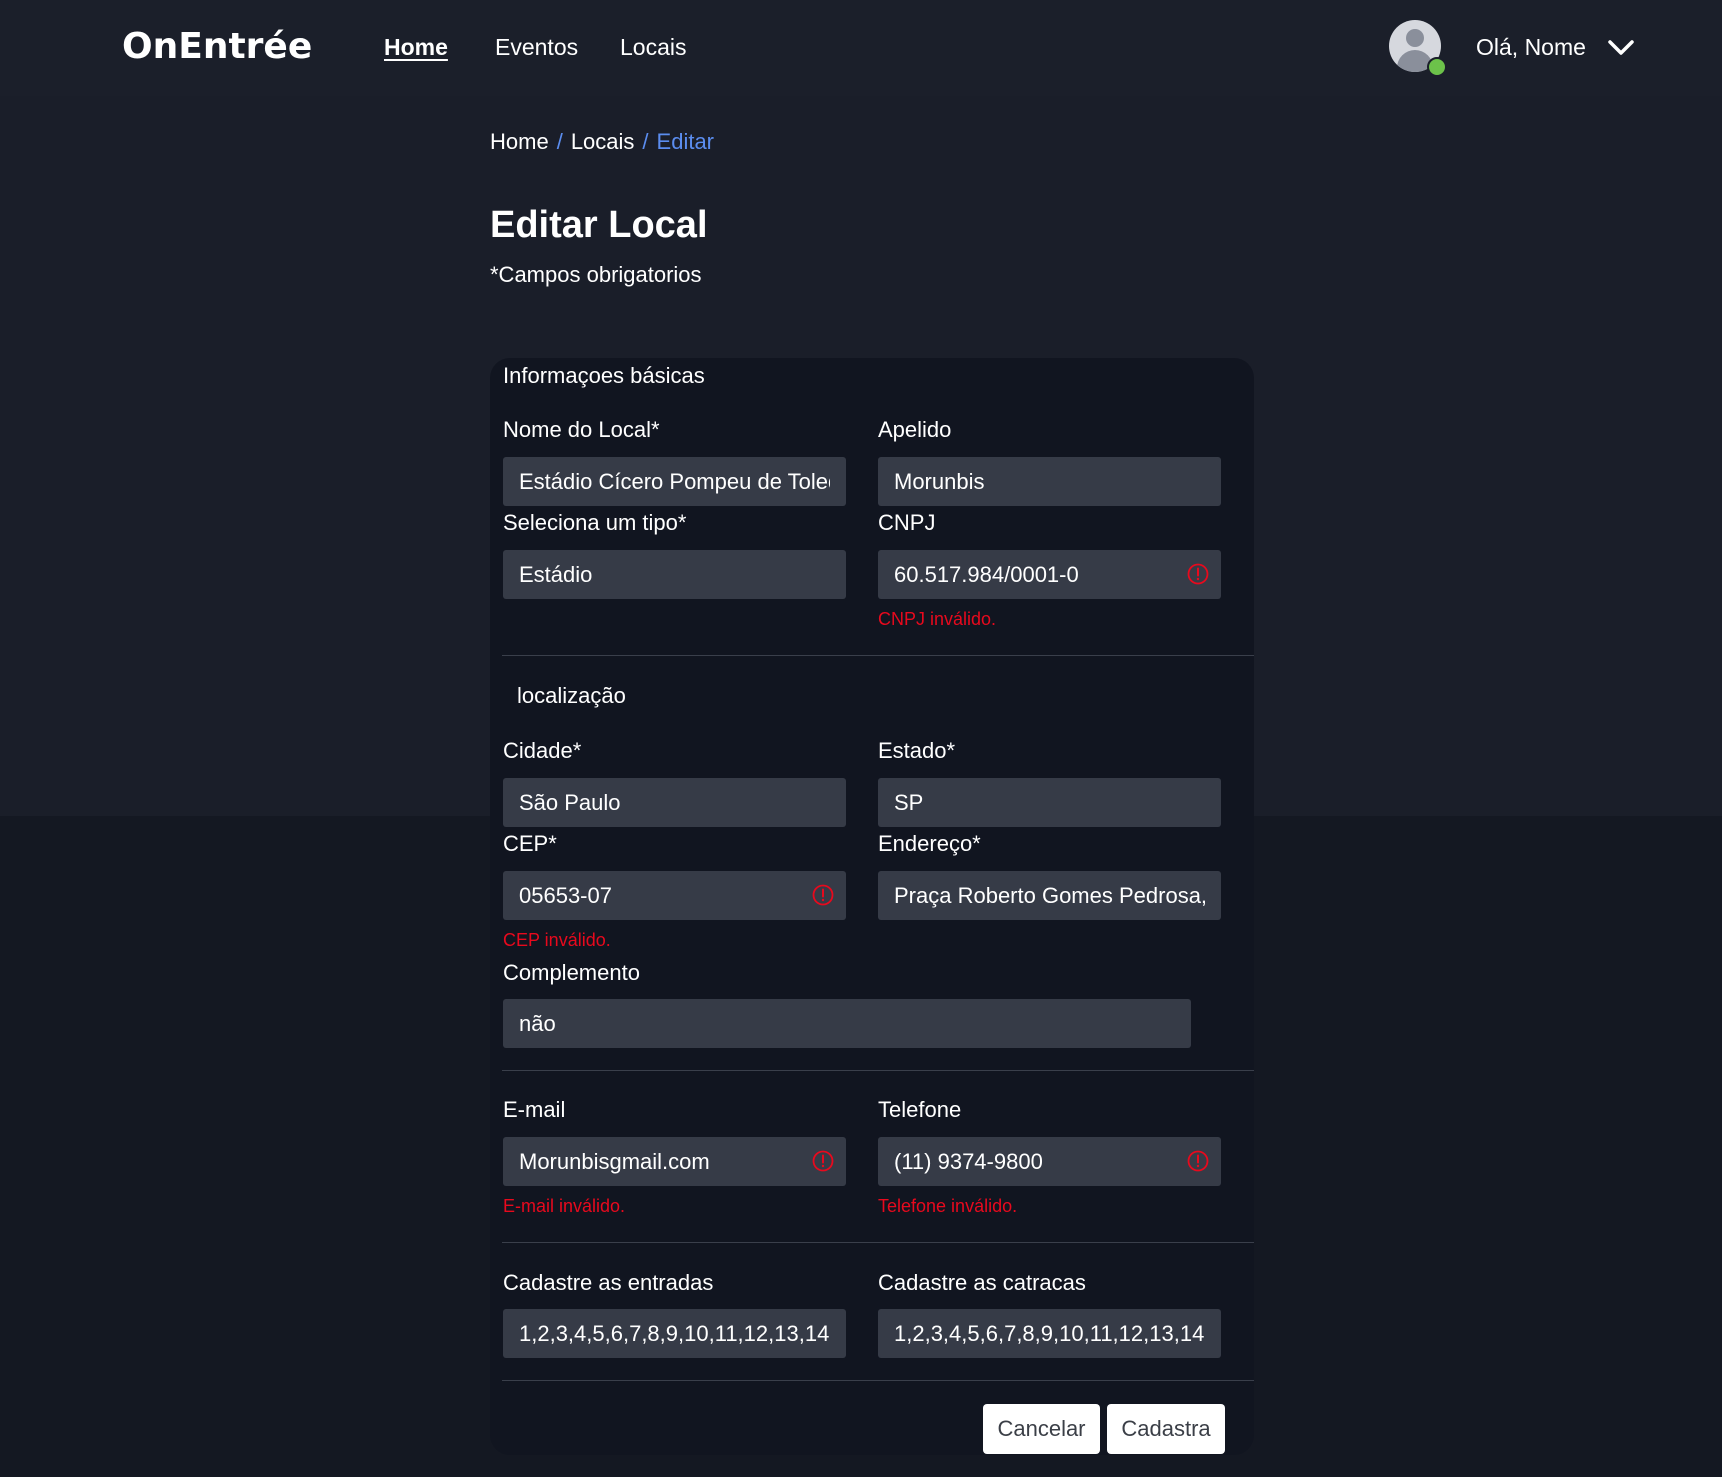  Describe the element at coordinates (1031, 574) in the screenshot. I see `cnpj-input` at that location.